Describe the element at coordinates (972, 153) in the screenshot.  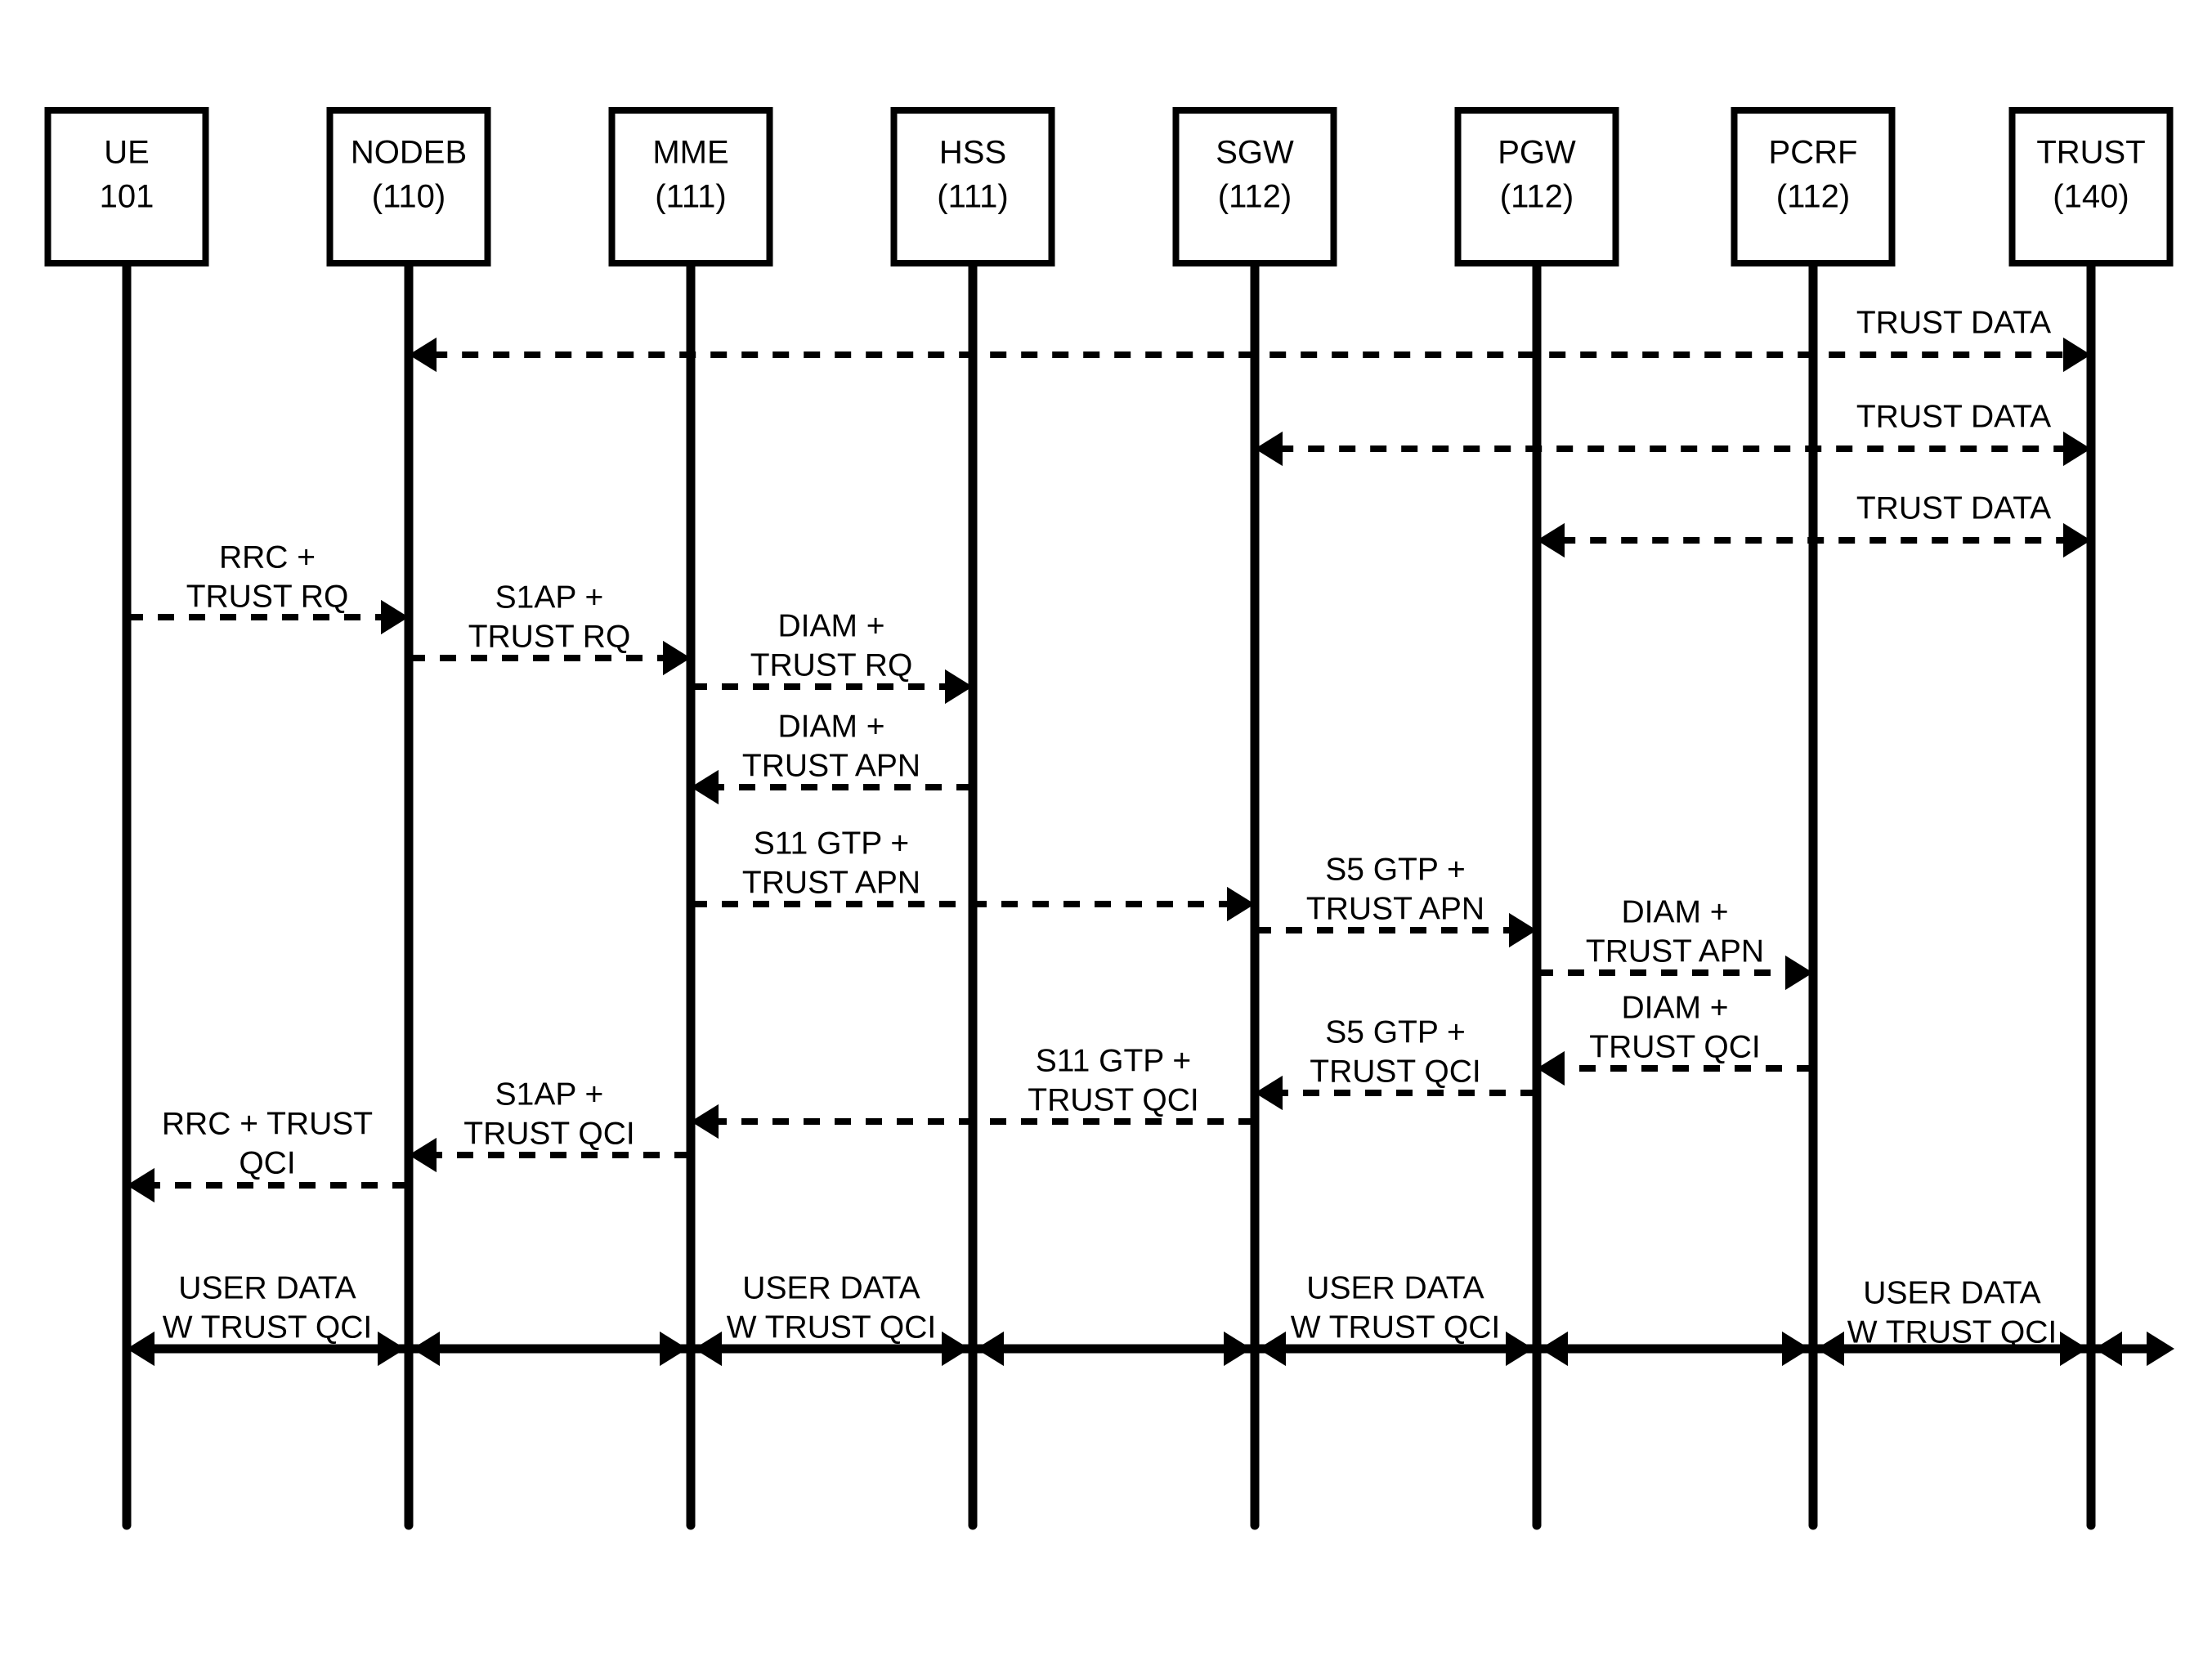
I see `participant-name-hss: HSS` at that location.